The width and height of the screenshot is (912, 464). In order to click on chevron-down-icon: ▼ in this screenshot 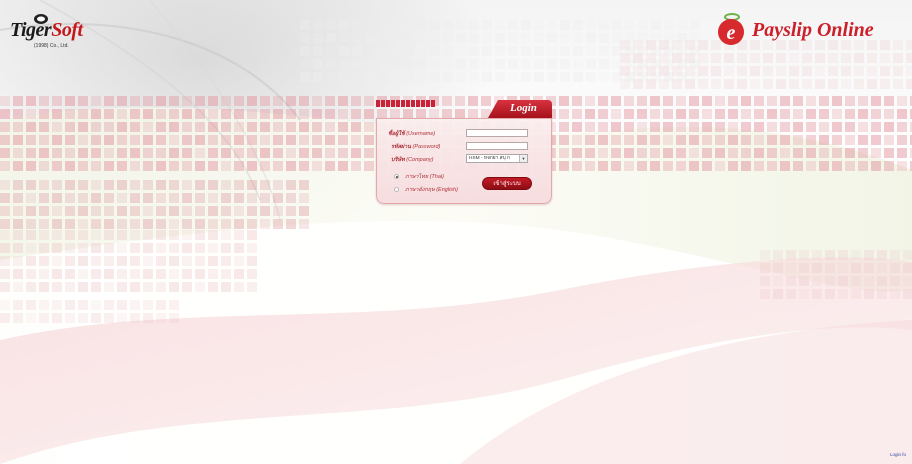, I will do `click(523, 158)`.